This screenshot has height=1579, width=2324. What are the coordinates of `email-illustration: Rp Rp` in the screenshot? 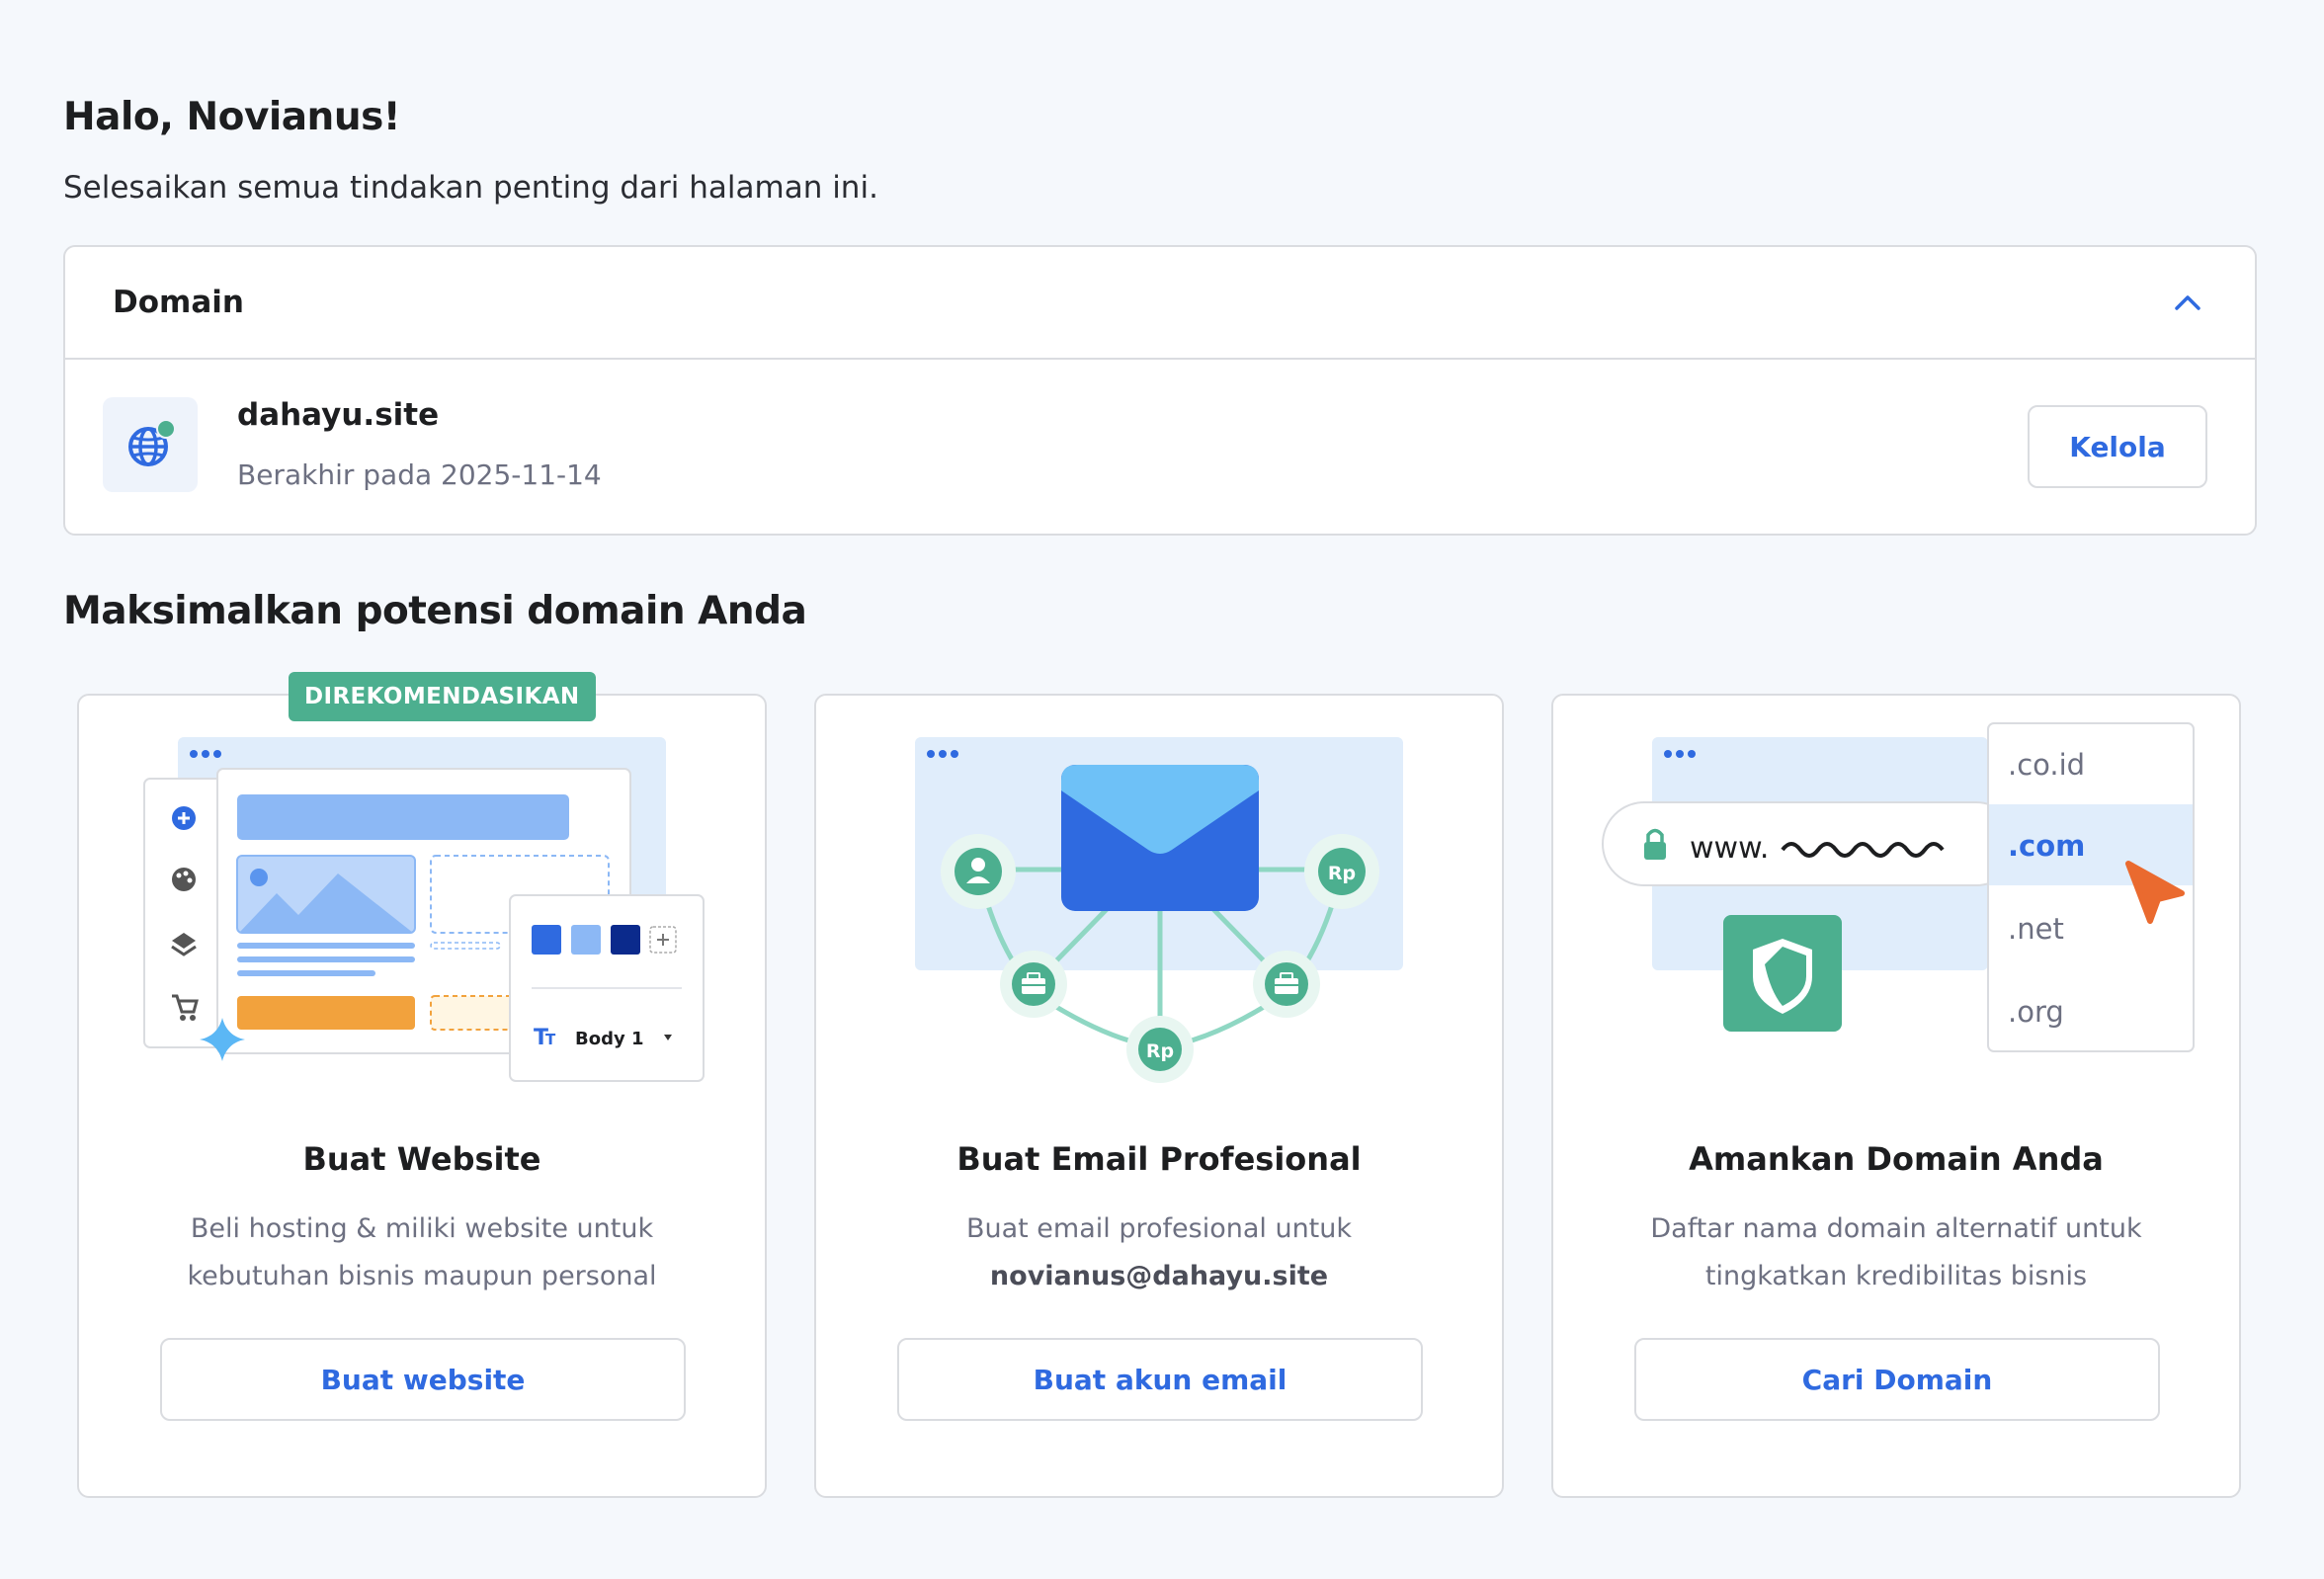 It's located at (1159, 910).